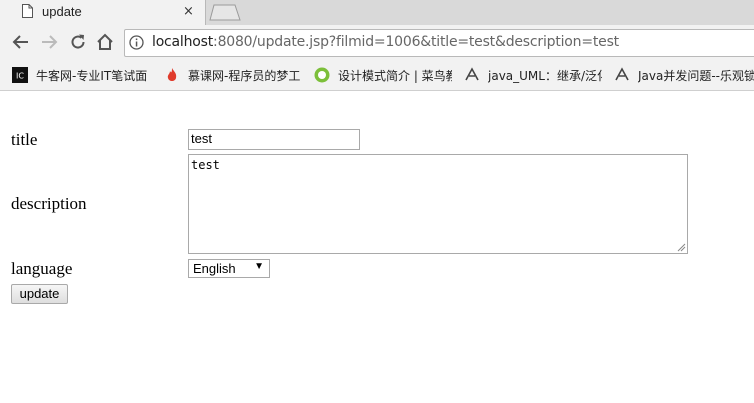 This screenshot has width=754, height=403. What do you see at coordinates (188, 11) in the screenshot?
I see `close-tab-icon: ×` at bounding box center [188, 11].